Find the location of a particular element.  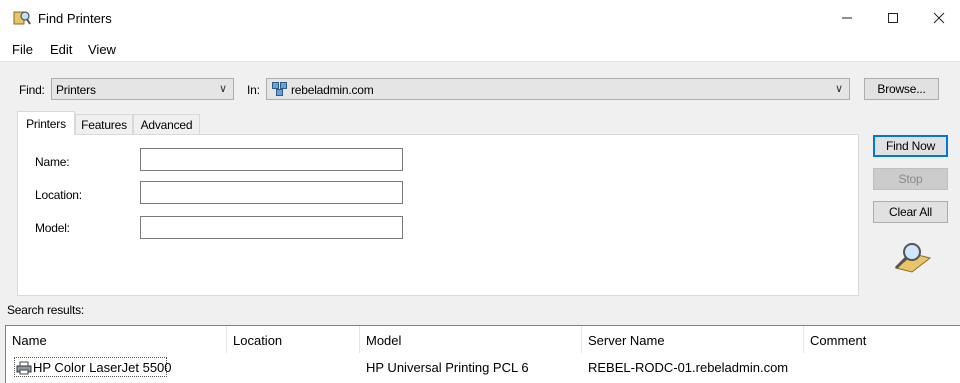

find-label: Find: is located at coordinates (32, 90).